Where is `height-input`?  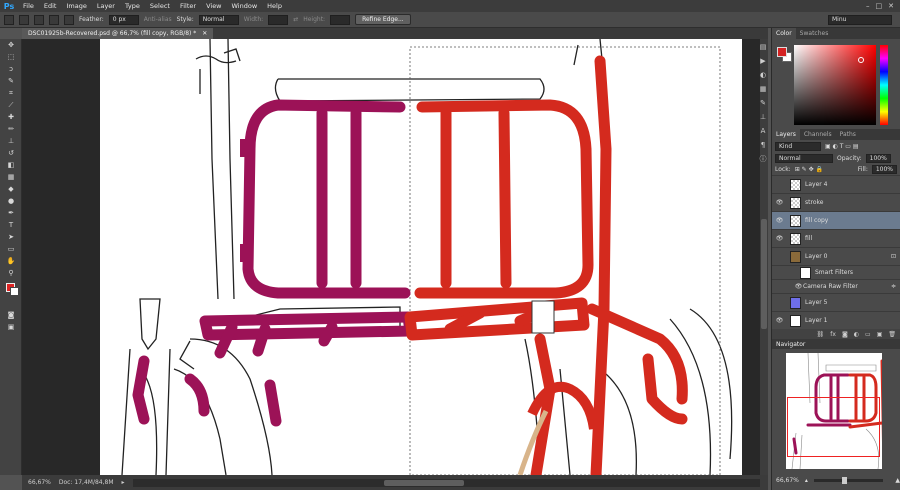 height-input is located at coordinates (340, 19).